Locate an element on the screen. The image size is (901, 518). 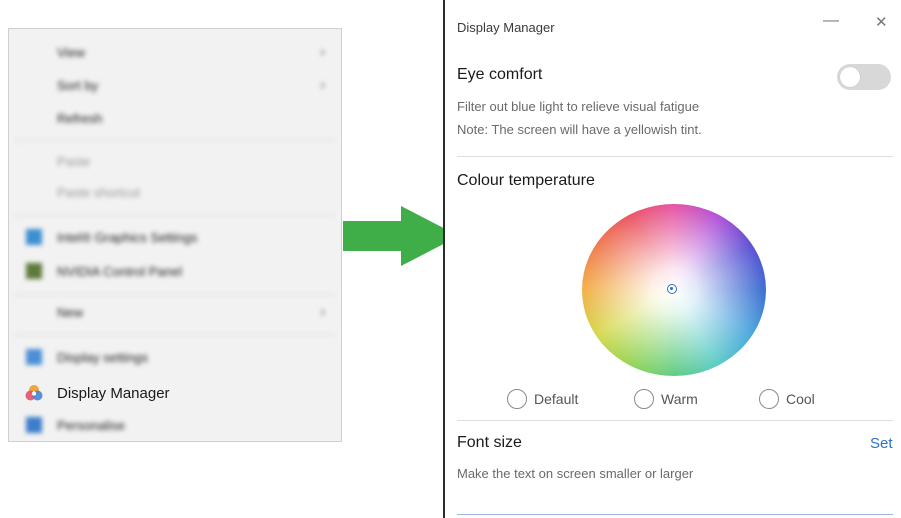
menu-item-display-manager: Display Manager is located at coordinates (175, 393).